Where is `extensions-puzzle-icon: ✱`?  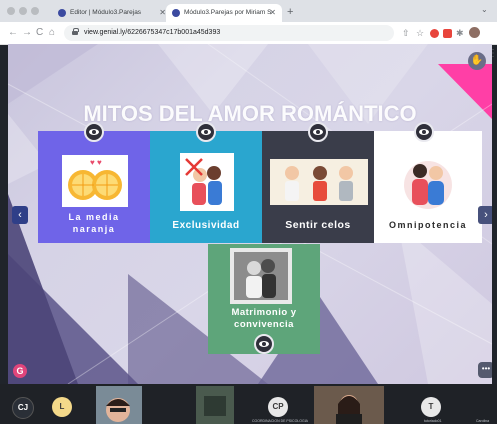 extensions-puzzle-icon: ✱ is located at coordinates (460, 33).